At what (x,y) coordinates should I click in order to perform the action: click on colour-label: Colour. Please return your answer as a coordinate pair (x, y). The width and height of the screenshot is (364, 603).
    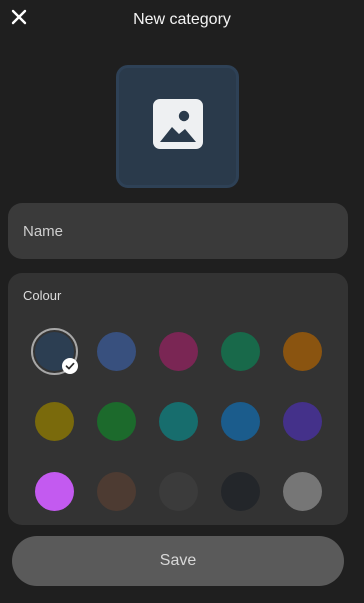
    Looking at the image, I should click on (42, 295).